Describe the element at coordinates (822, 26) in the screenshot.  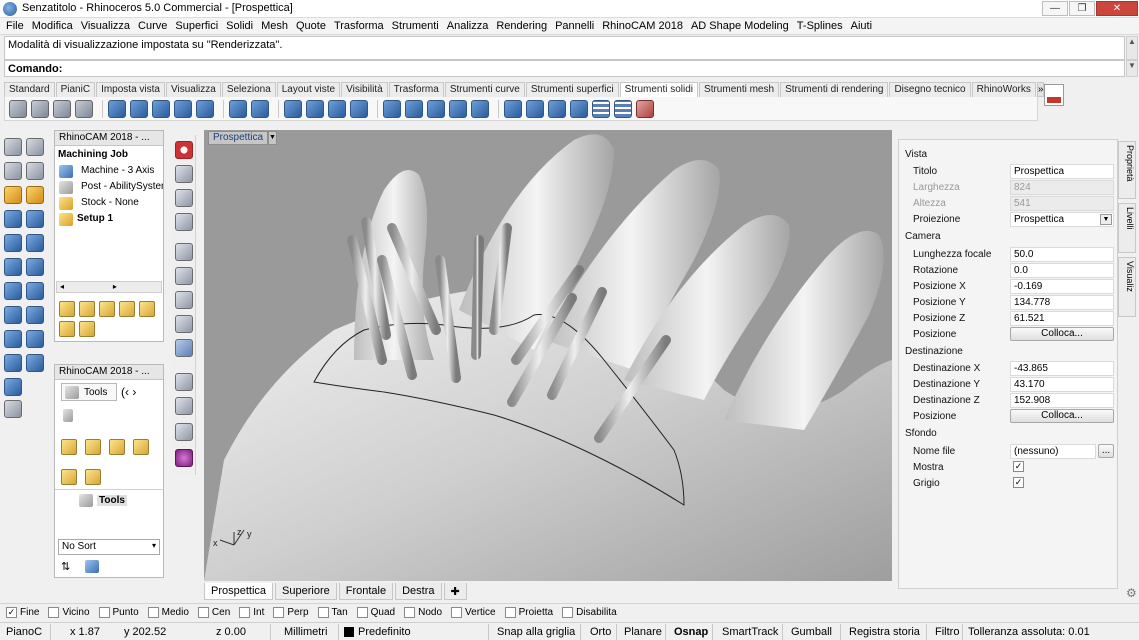
I see `menu-t-splines: T-Splines` at that location.